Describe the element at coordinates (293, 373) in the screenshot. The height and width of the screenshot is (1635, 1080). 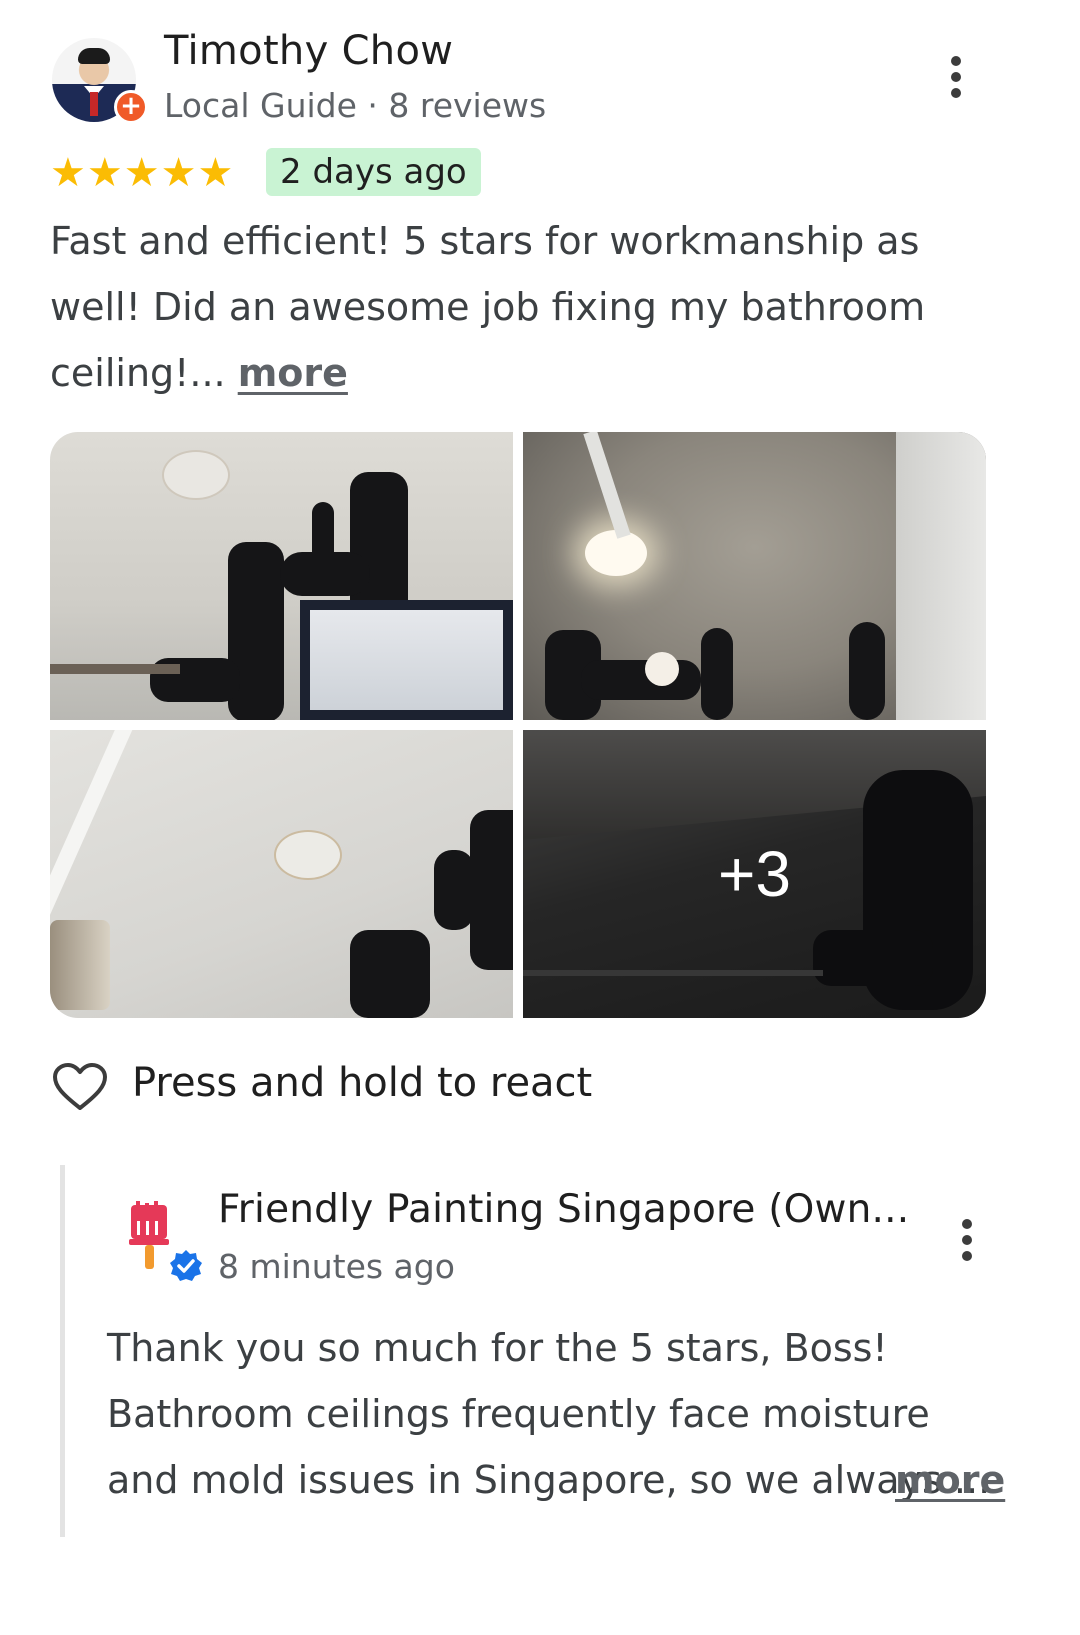
I see `review-more-link: more` at that location.